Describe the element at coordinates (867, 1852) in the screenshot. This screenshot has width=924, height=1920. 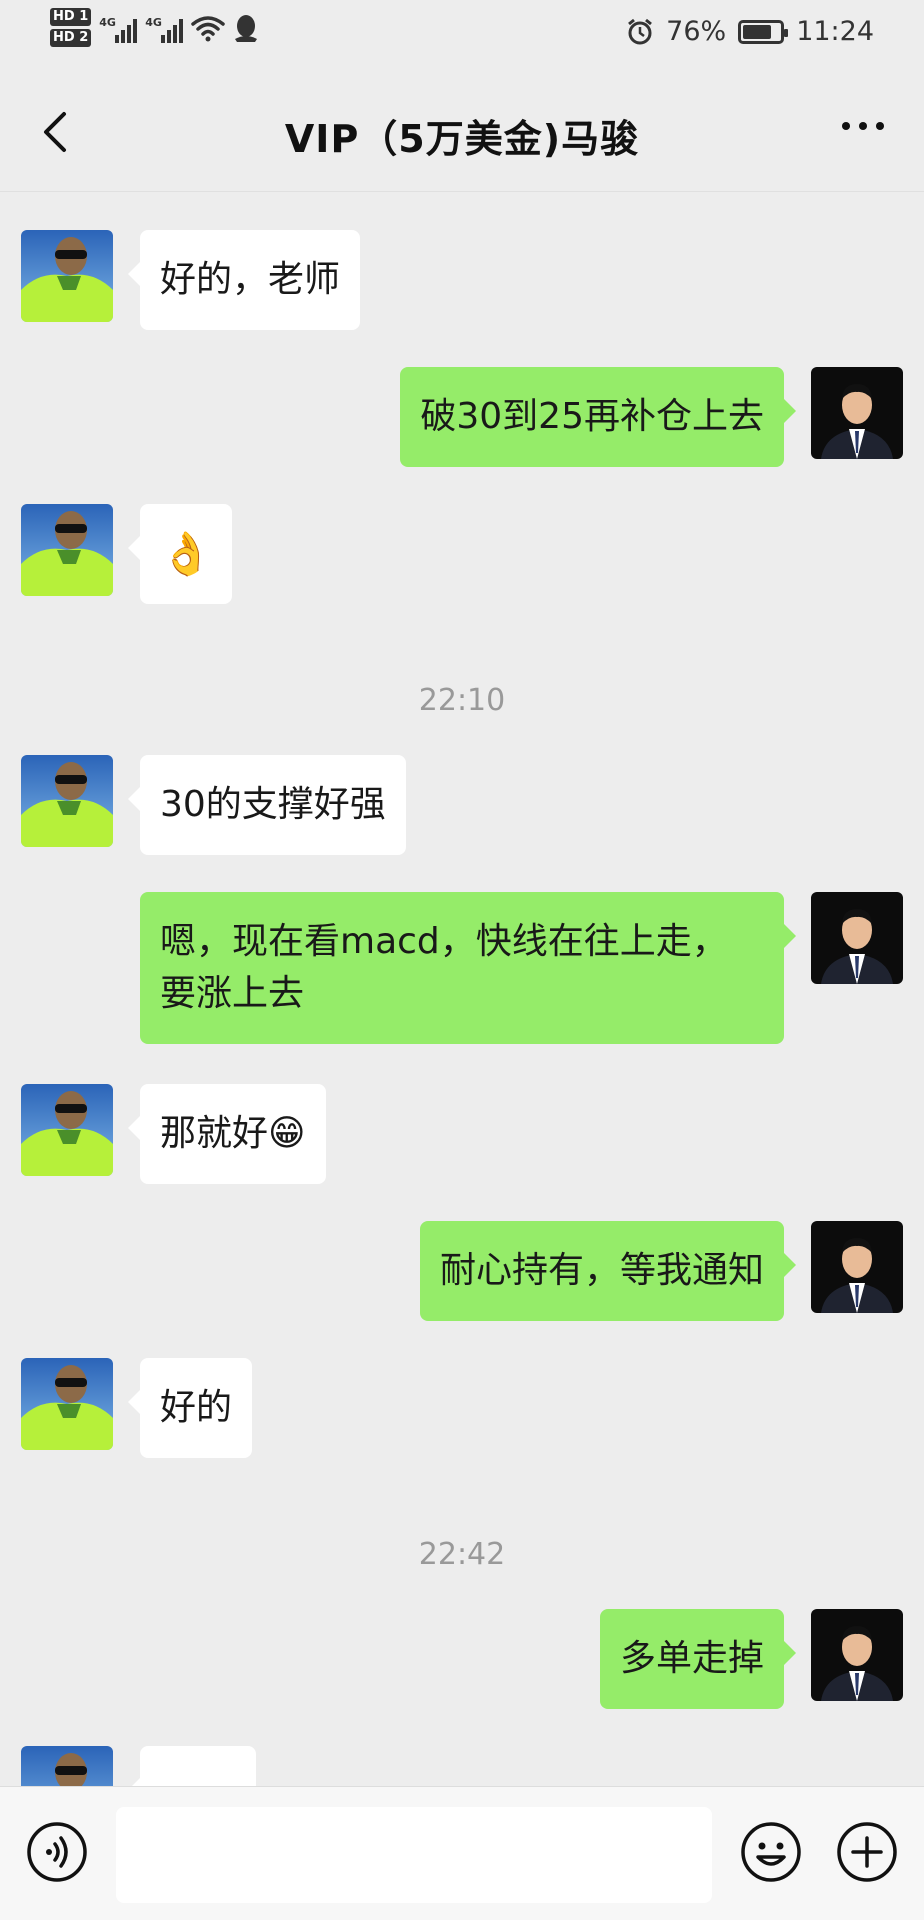
I see `plus-icon` at that location.